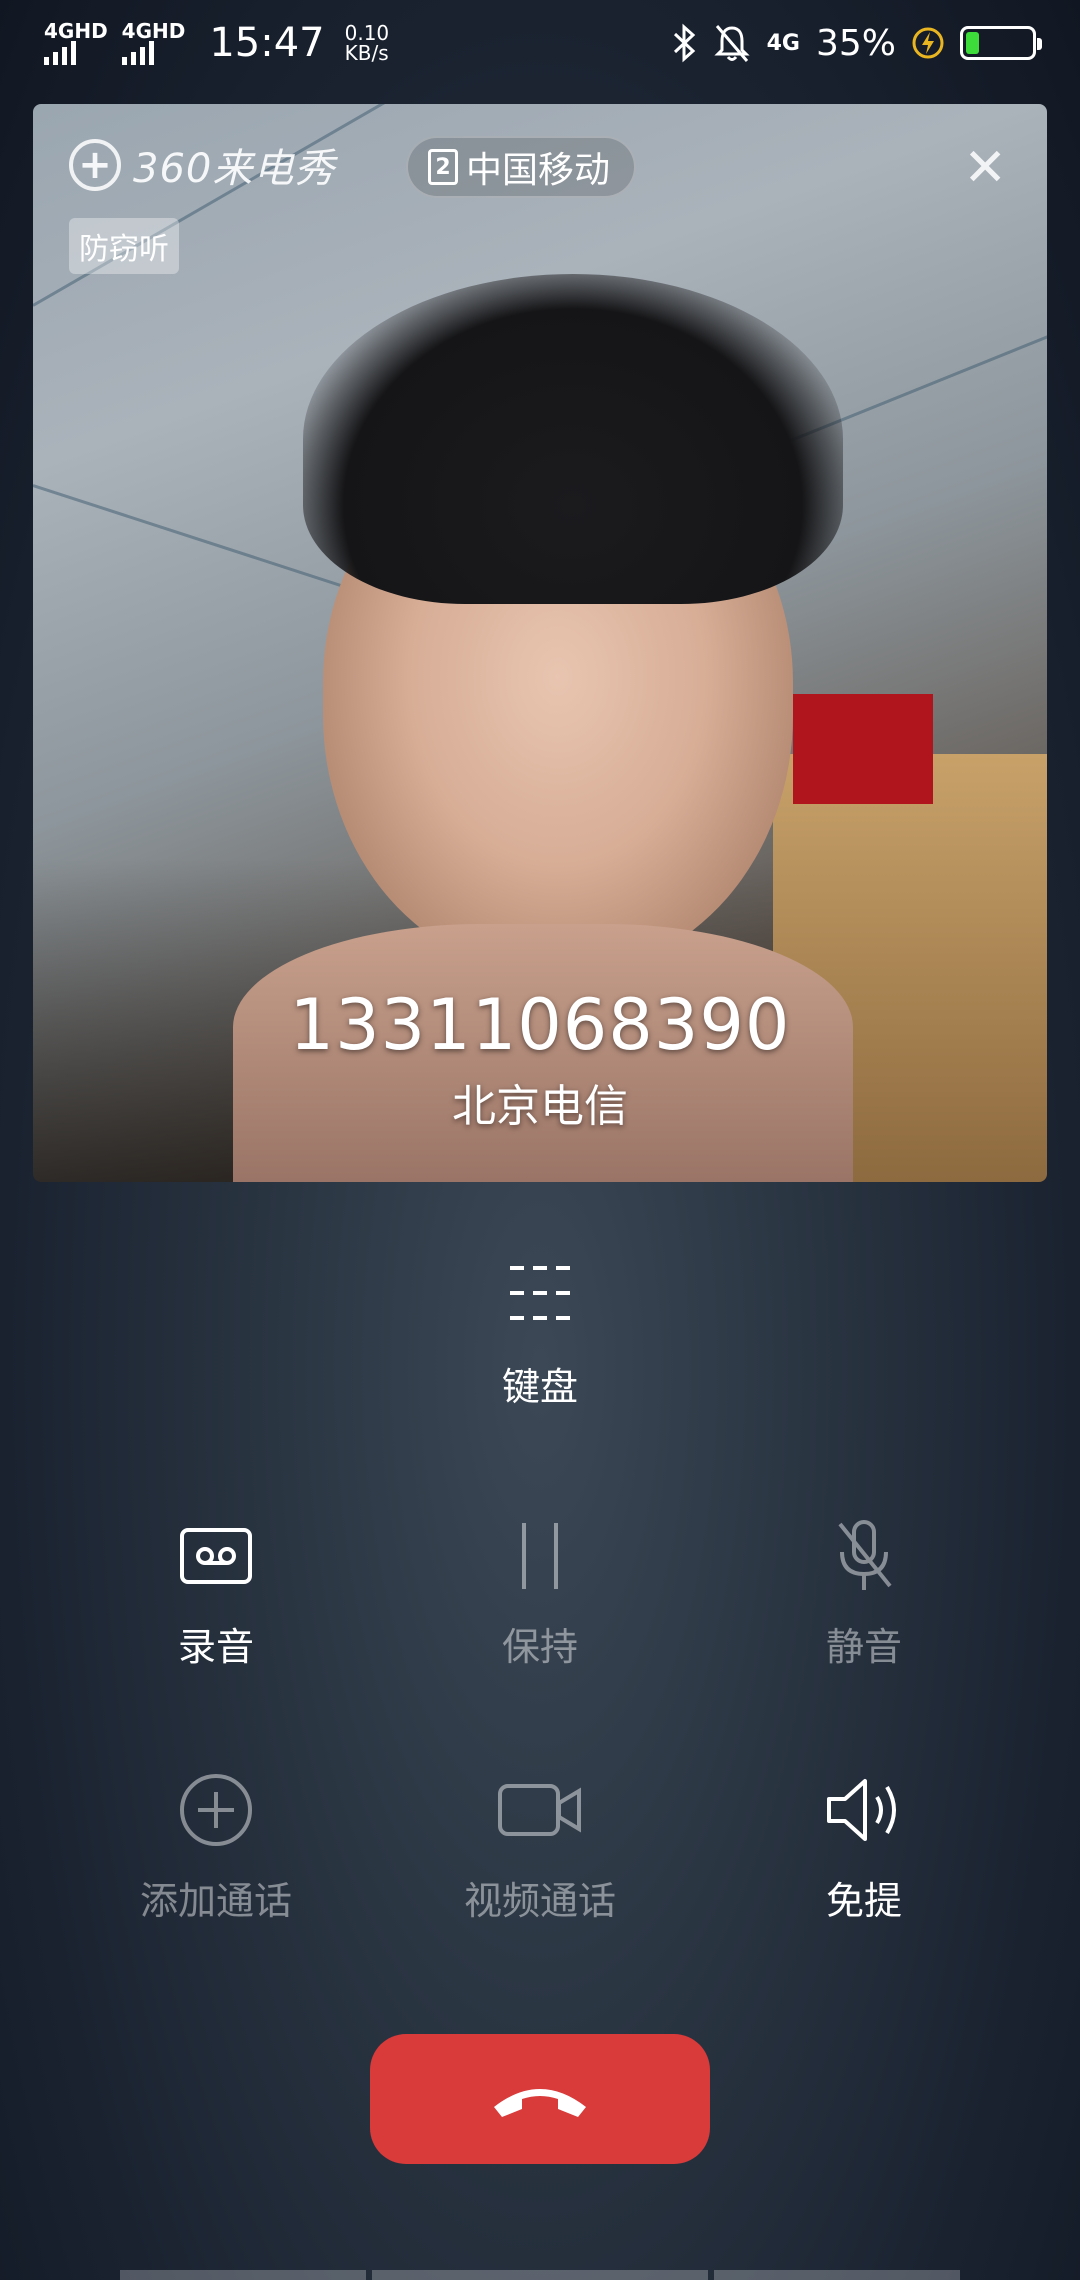 Image resolution: width=1080 pixels, height=2280 pixels. Describe the element at coordinates (864, 1593) in the screenshot. I see `mute-button: 静音` at that location.